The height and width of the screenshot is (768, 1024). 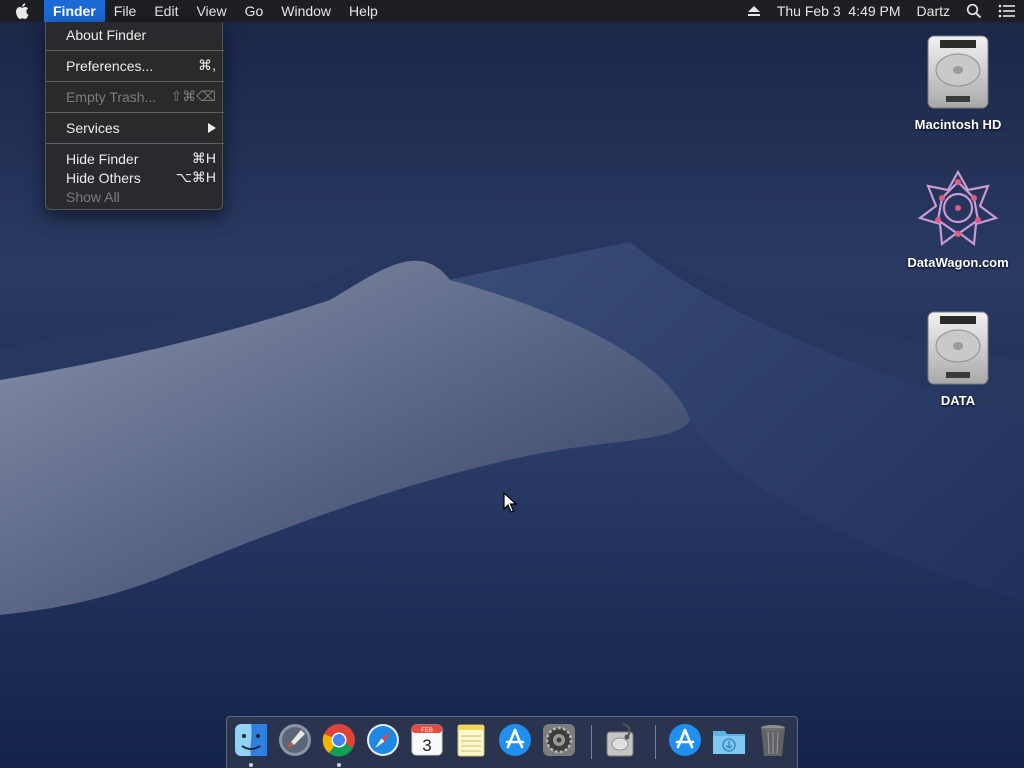 What do you see at coordinates (958, 124) in the screenshot?
I see `desktop-icon-label: Macintosh HD` at bounding box center [958, 124].